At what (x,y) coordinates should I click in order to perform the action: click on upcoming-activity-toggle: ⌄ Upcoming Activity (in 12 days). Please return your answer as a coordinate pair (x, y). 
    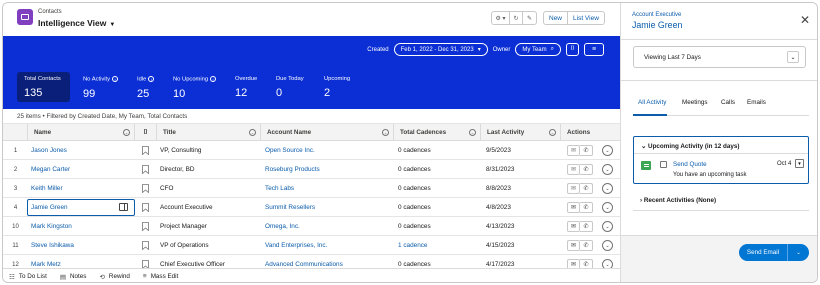
    Looking at the image, I should click on (690, 146).